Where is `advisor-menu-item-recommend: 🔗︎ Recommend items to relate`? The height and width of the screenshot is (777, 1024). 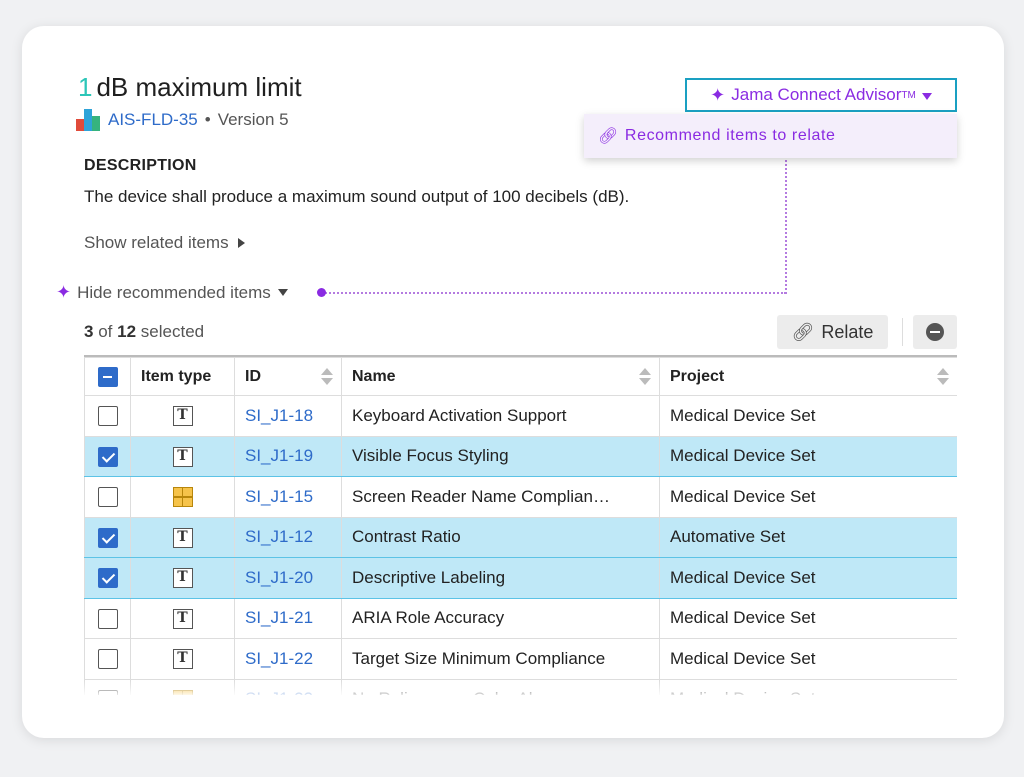
advisor-menu-item-recommend: 🔗︎ Recommend items to relate is located at coordinates (770, 136).